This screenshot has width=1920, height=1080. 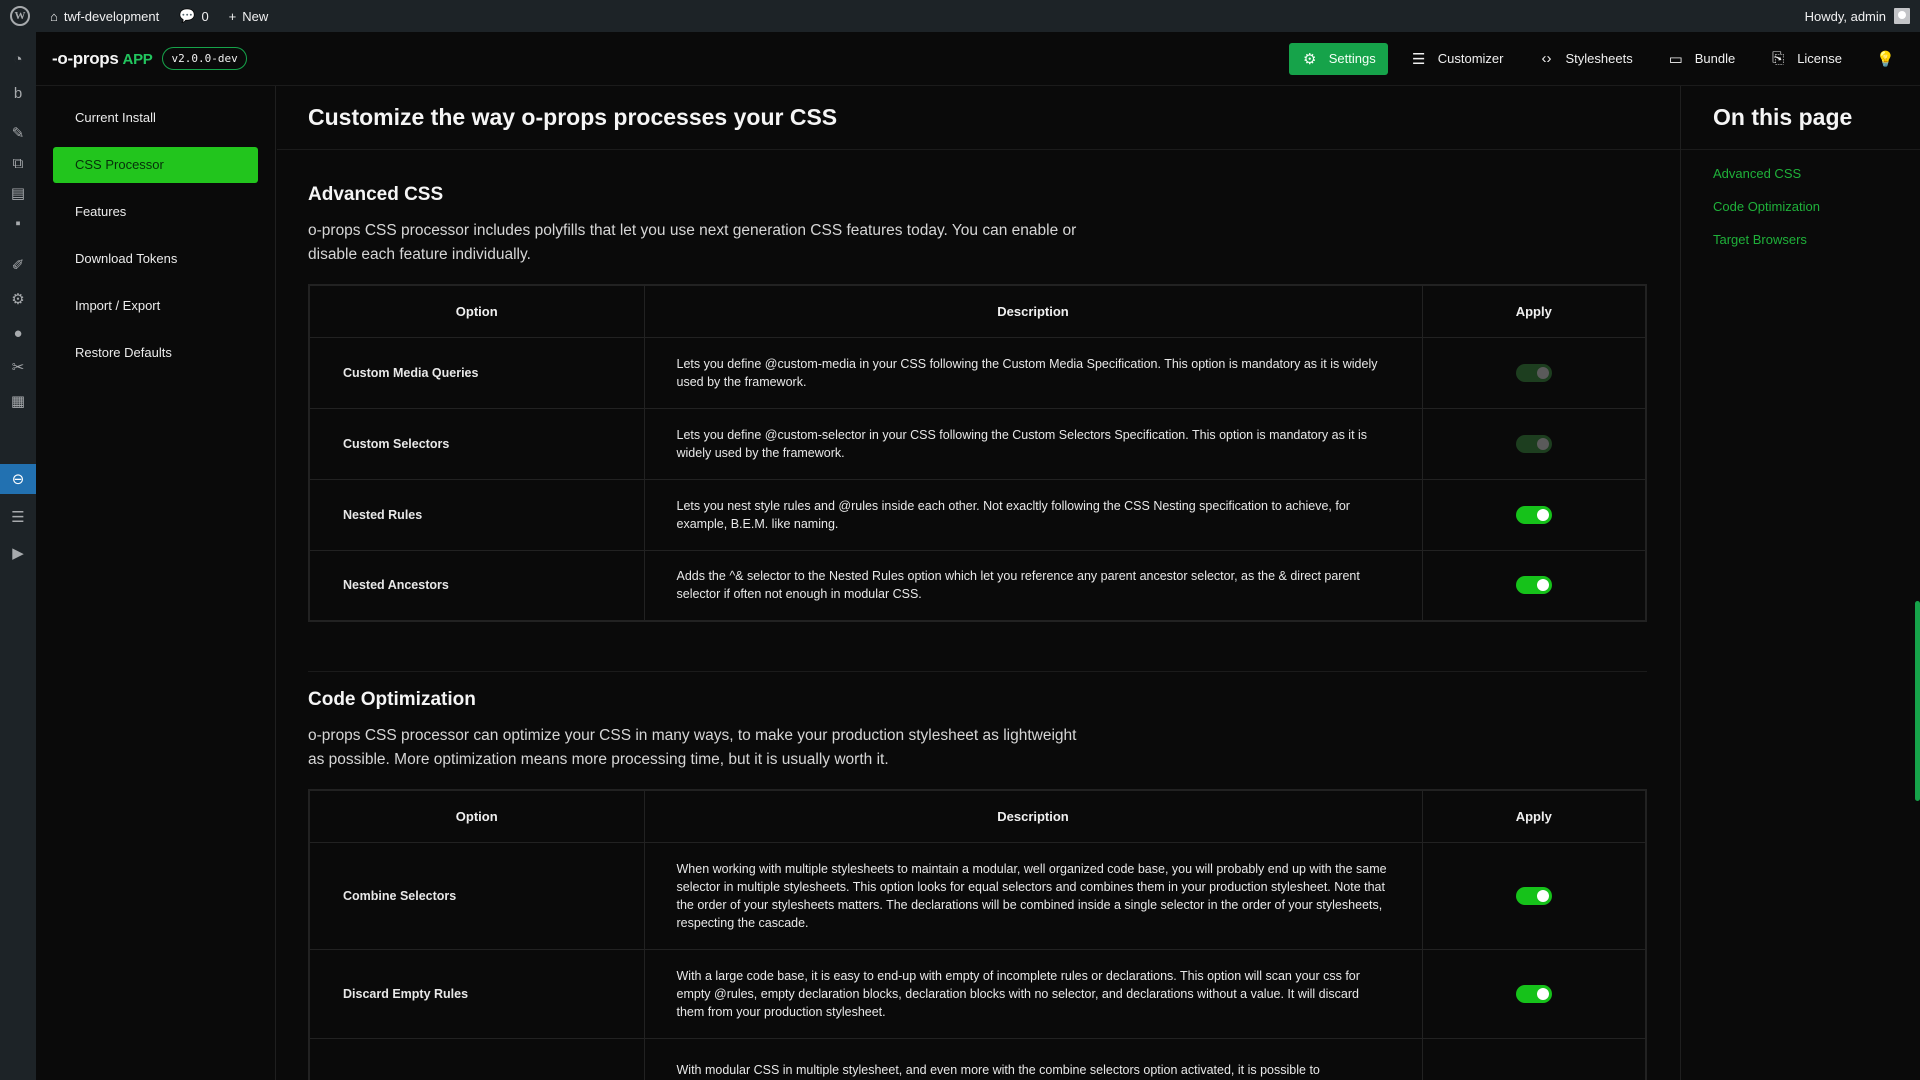 I want to click on sidebar-item-download-tokens: Download Tokens, so click(x=155, y=259).